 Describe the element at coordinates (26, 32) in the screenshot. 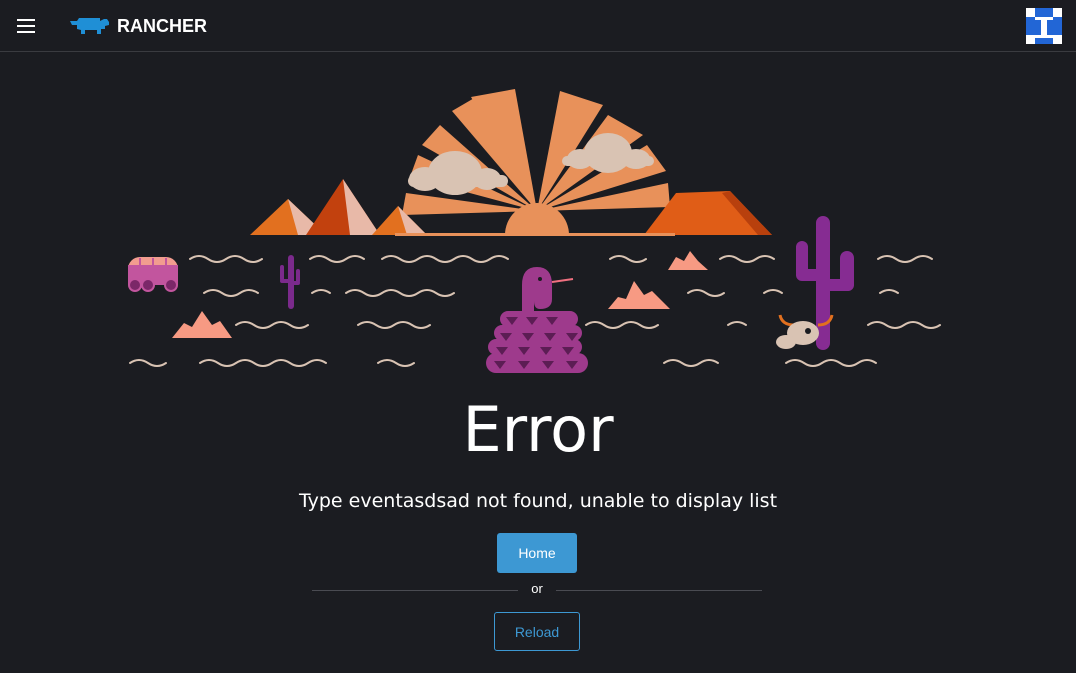

I see `menu-bar-bottom` at that location.